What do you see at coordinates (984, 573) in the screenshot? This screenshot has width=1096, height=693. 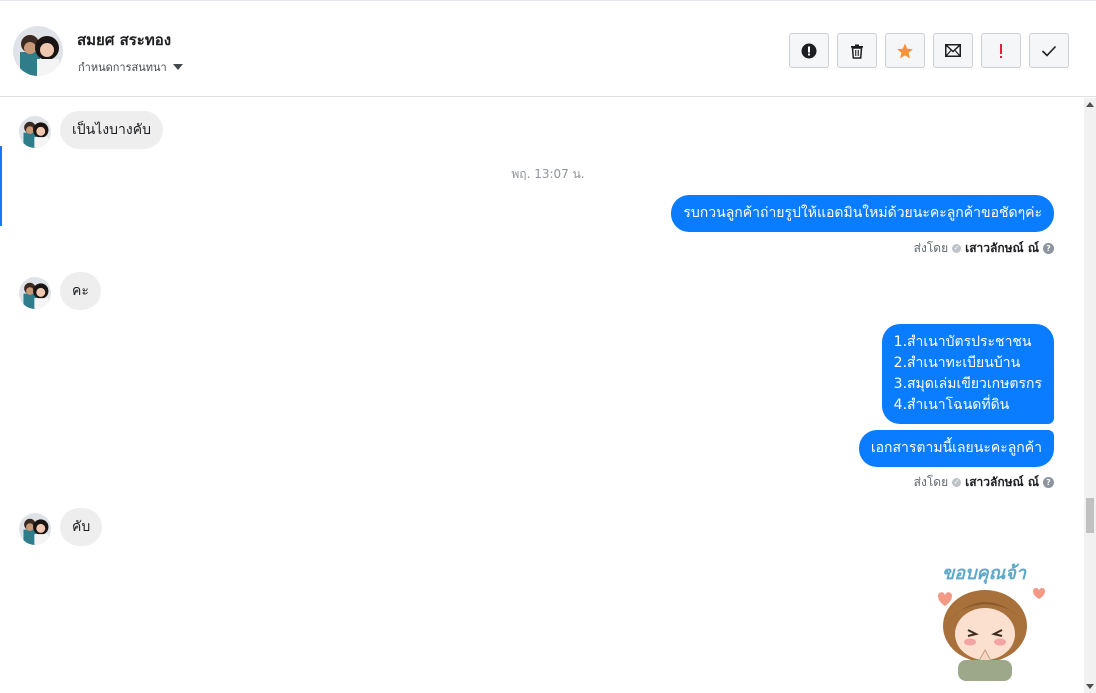 I see `sticker-caption: ขอบคุณจ้า` at bounding box center [984, 573].